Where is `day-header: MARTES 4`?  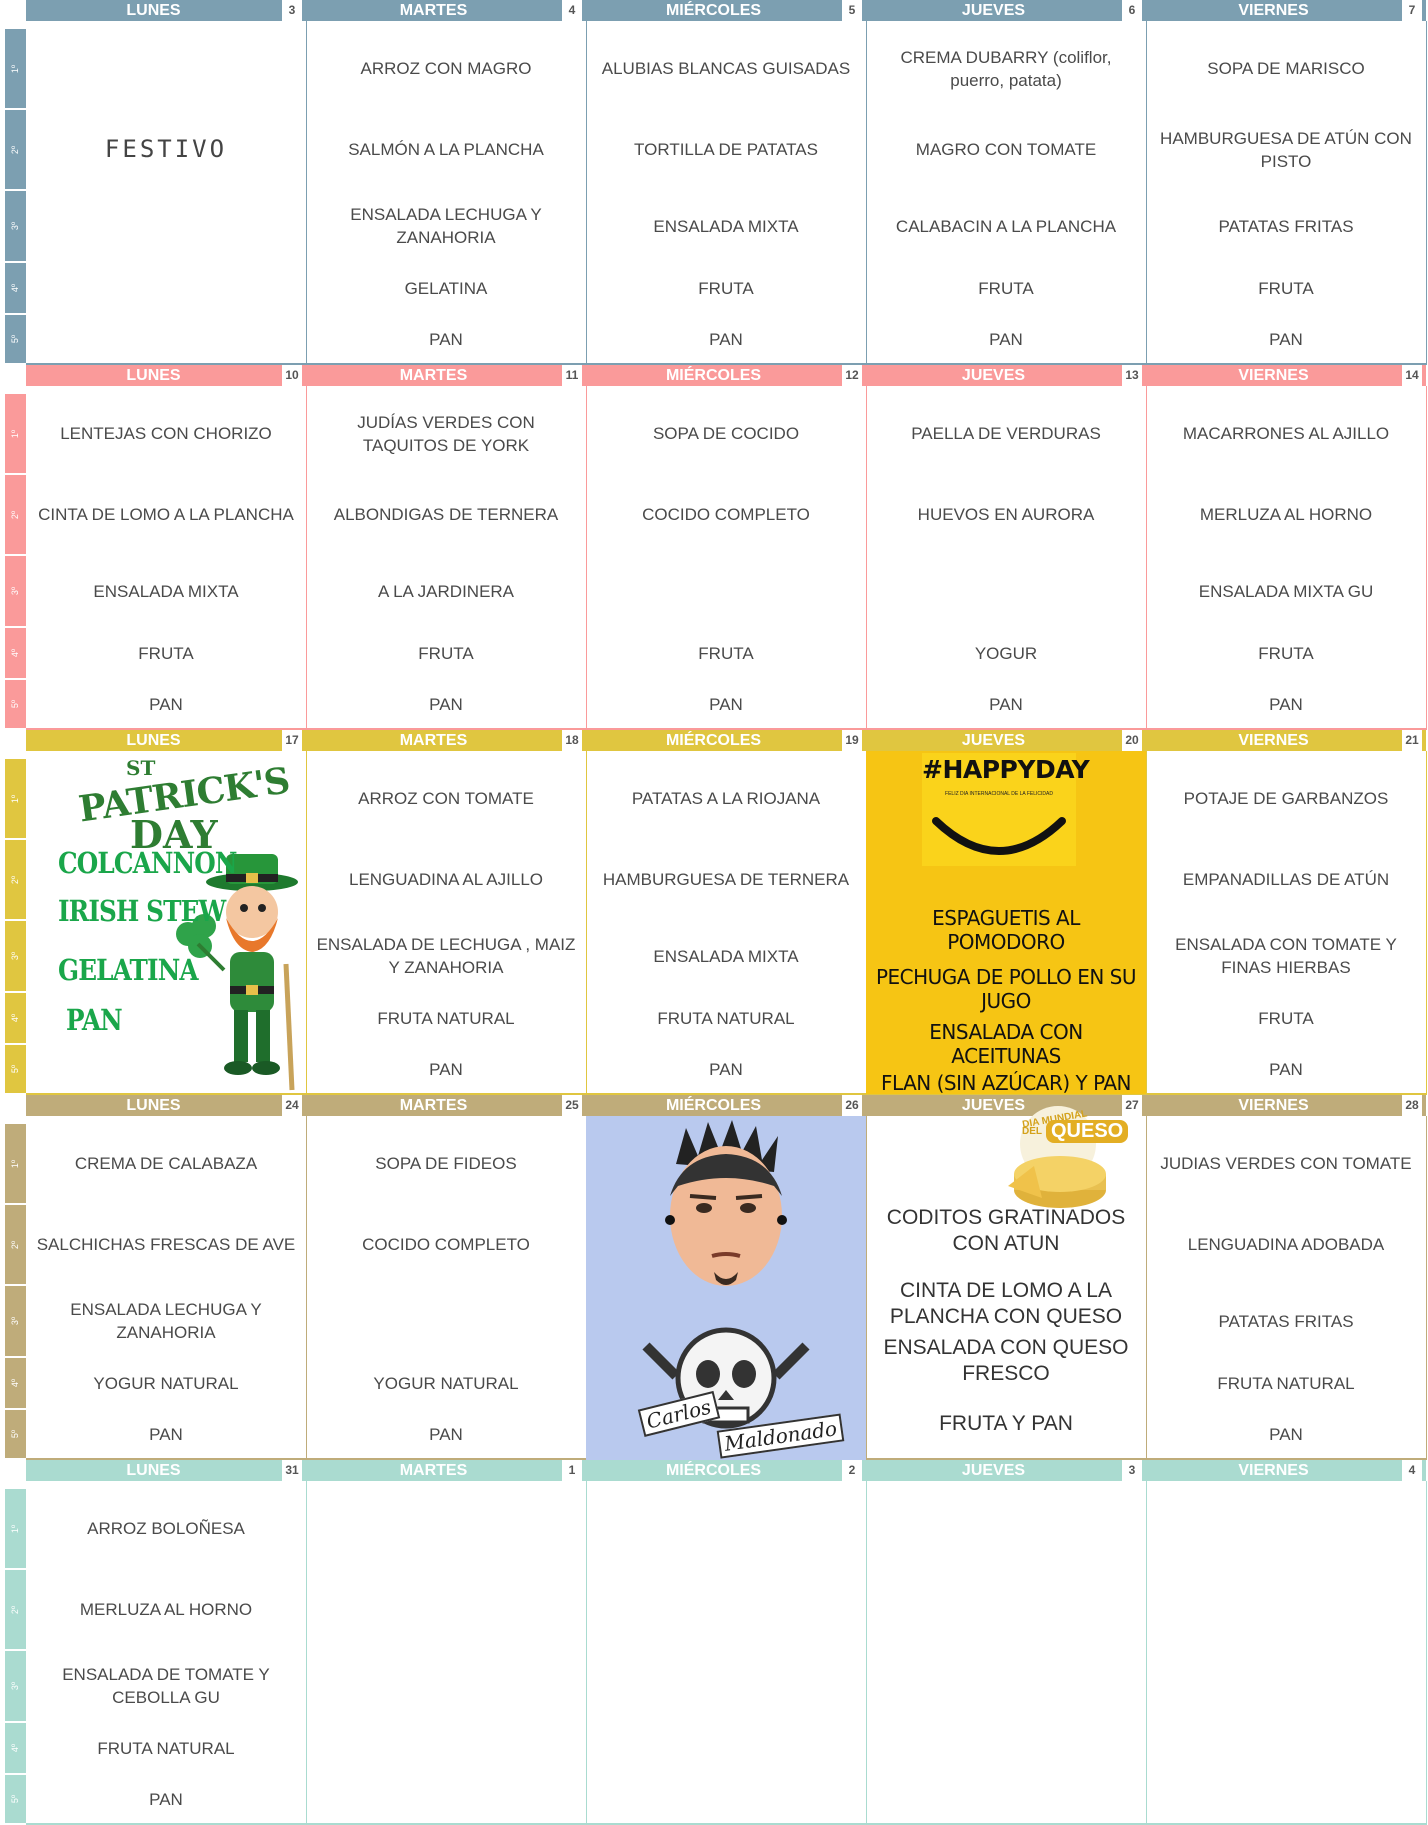
day-header: MARTES 4 is located at coordinates (446, 10).